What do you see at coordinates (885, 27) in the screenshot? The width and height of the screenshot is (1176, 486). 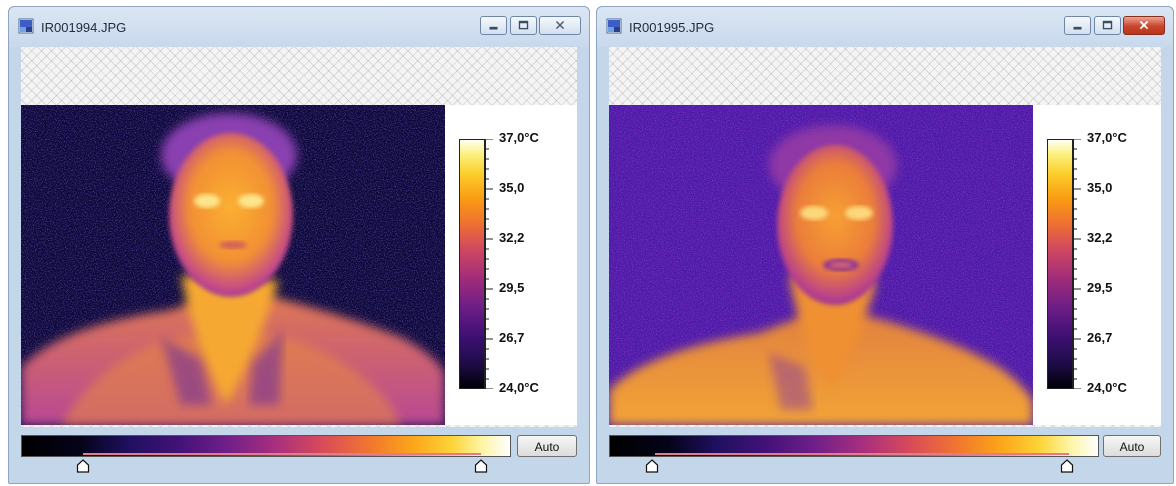 I see `title-bar: IR001995.JPG` at bounding box center [885, 27].